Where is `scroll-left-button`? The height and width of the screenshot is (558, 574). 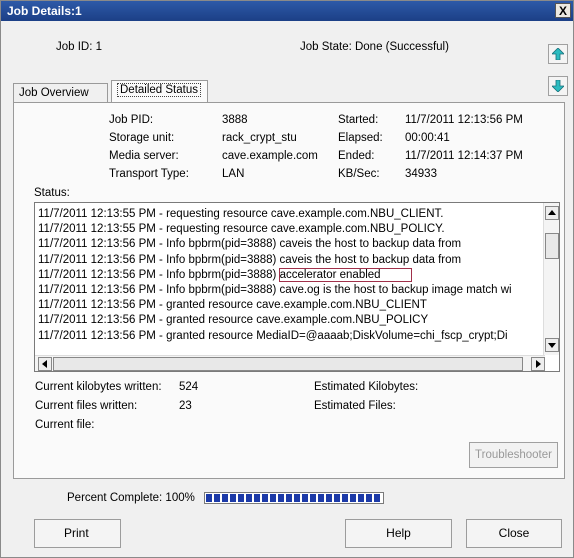
scroll-left-button is located at coordinates (45, 364).